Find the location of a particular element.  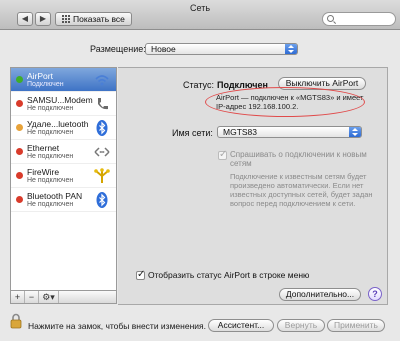

network-name-label: Имя сети: is located at coordinates (192, 133).